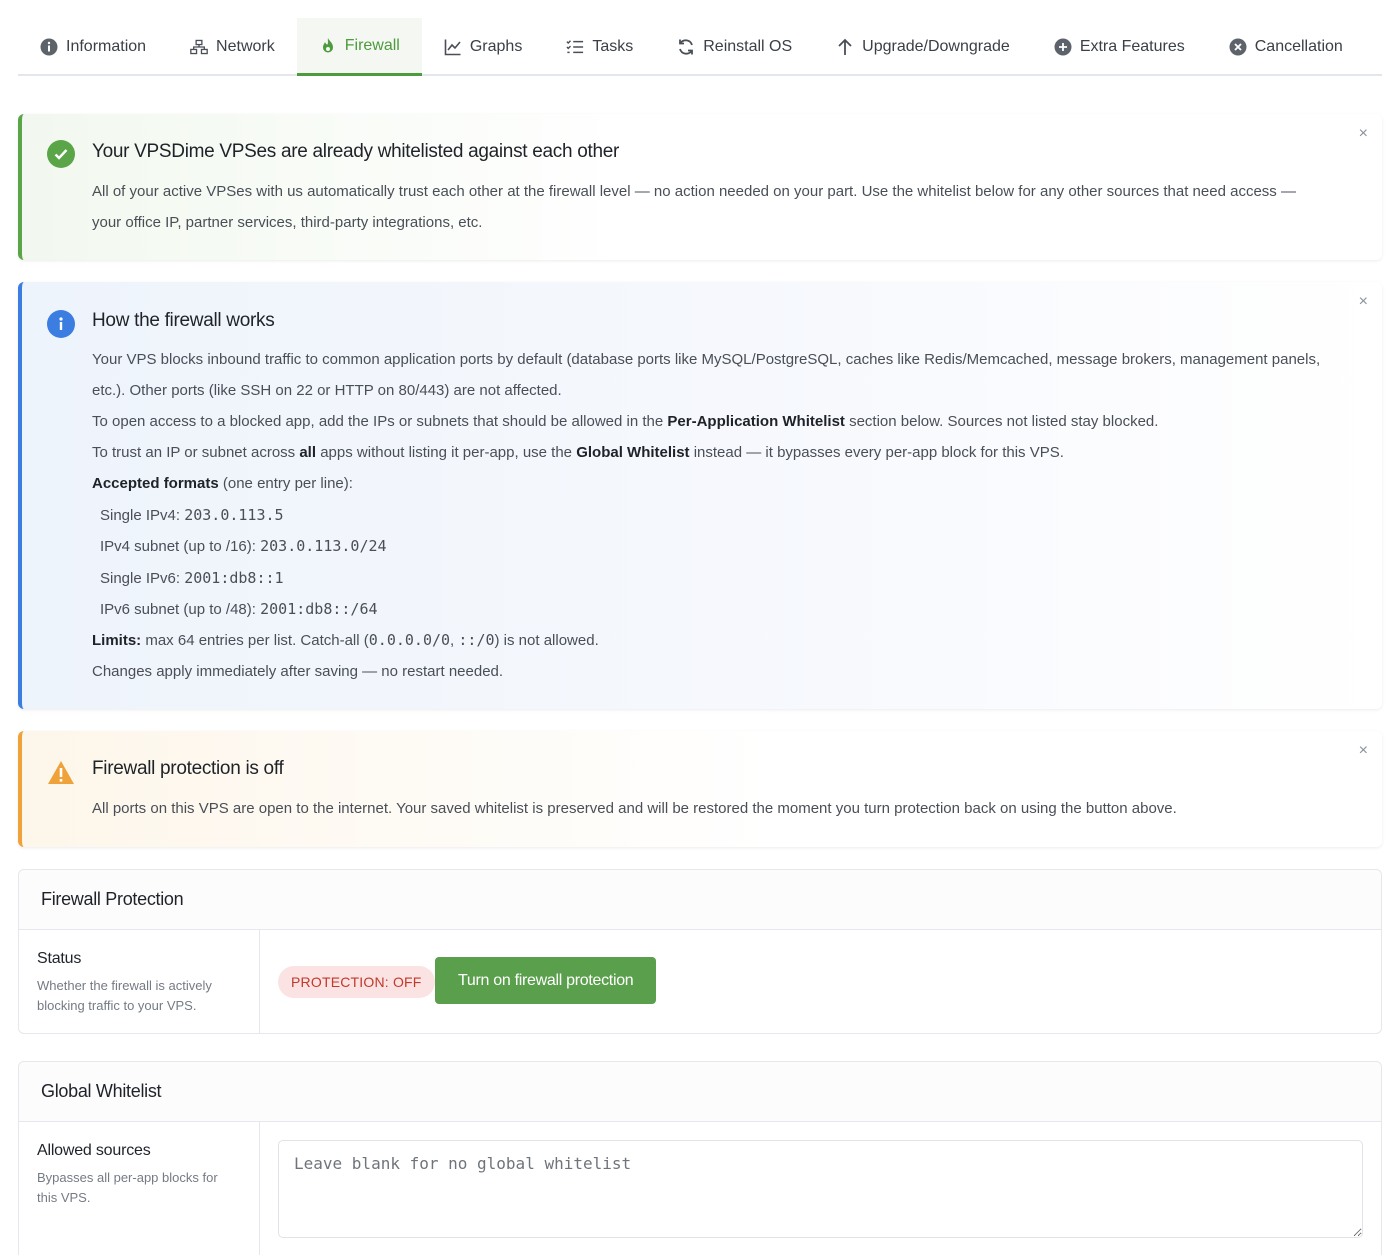 The image size is (1400, 1255). Describe the element at coordinates (748, 46) in the screenshot. I see `tab-label: Reinstall OS` at that location.